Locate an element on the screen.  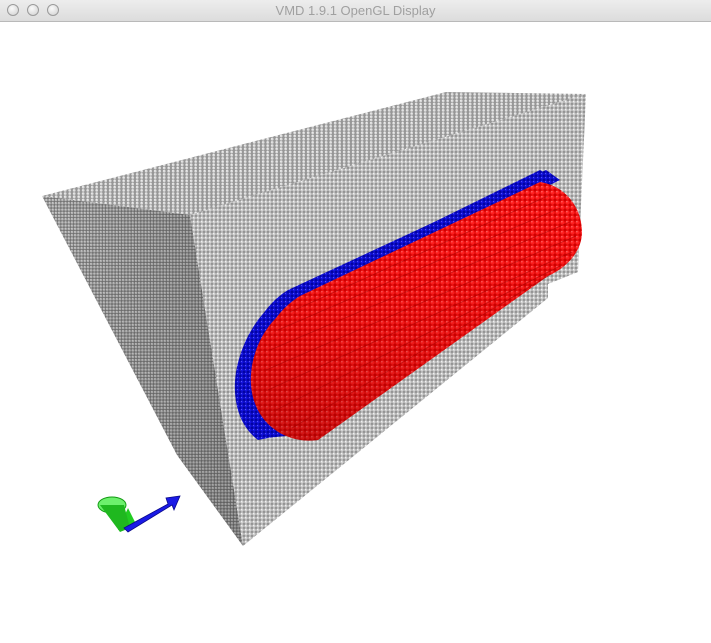
axes-indicator is located at coordinates (139, 514).